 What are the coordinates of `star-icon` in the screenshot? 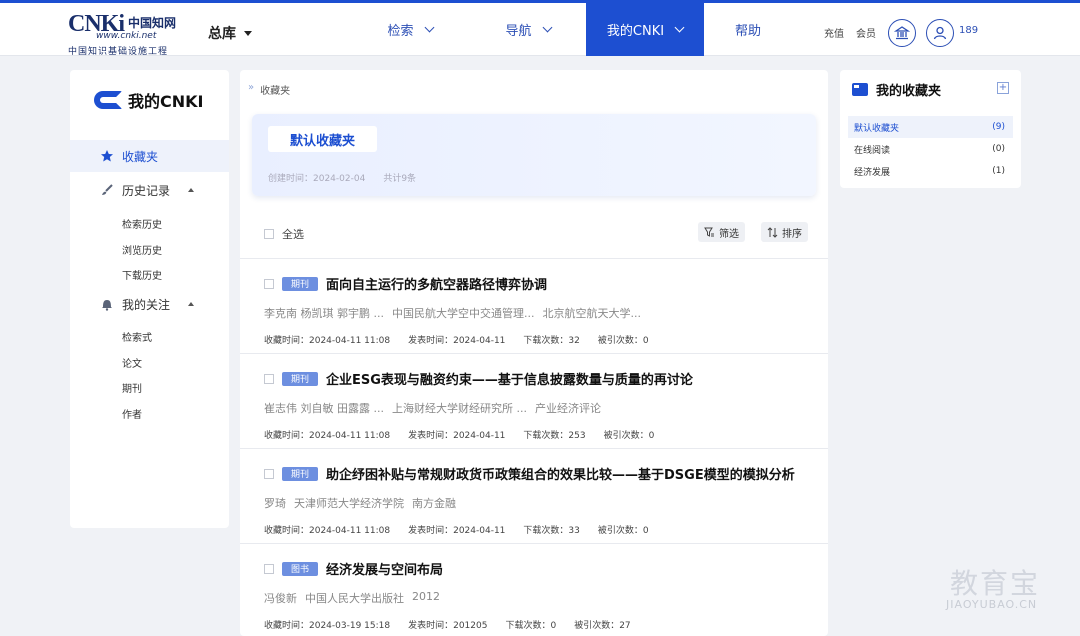 It's located at (107, 156).